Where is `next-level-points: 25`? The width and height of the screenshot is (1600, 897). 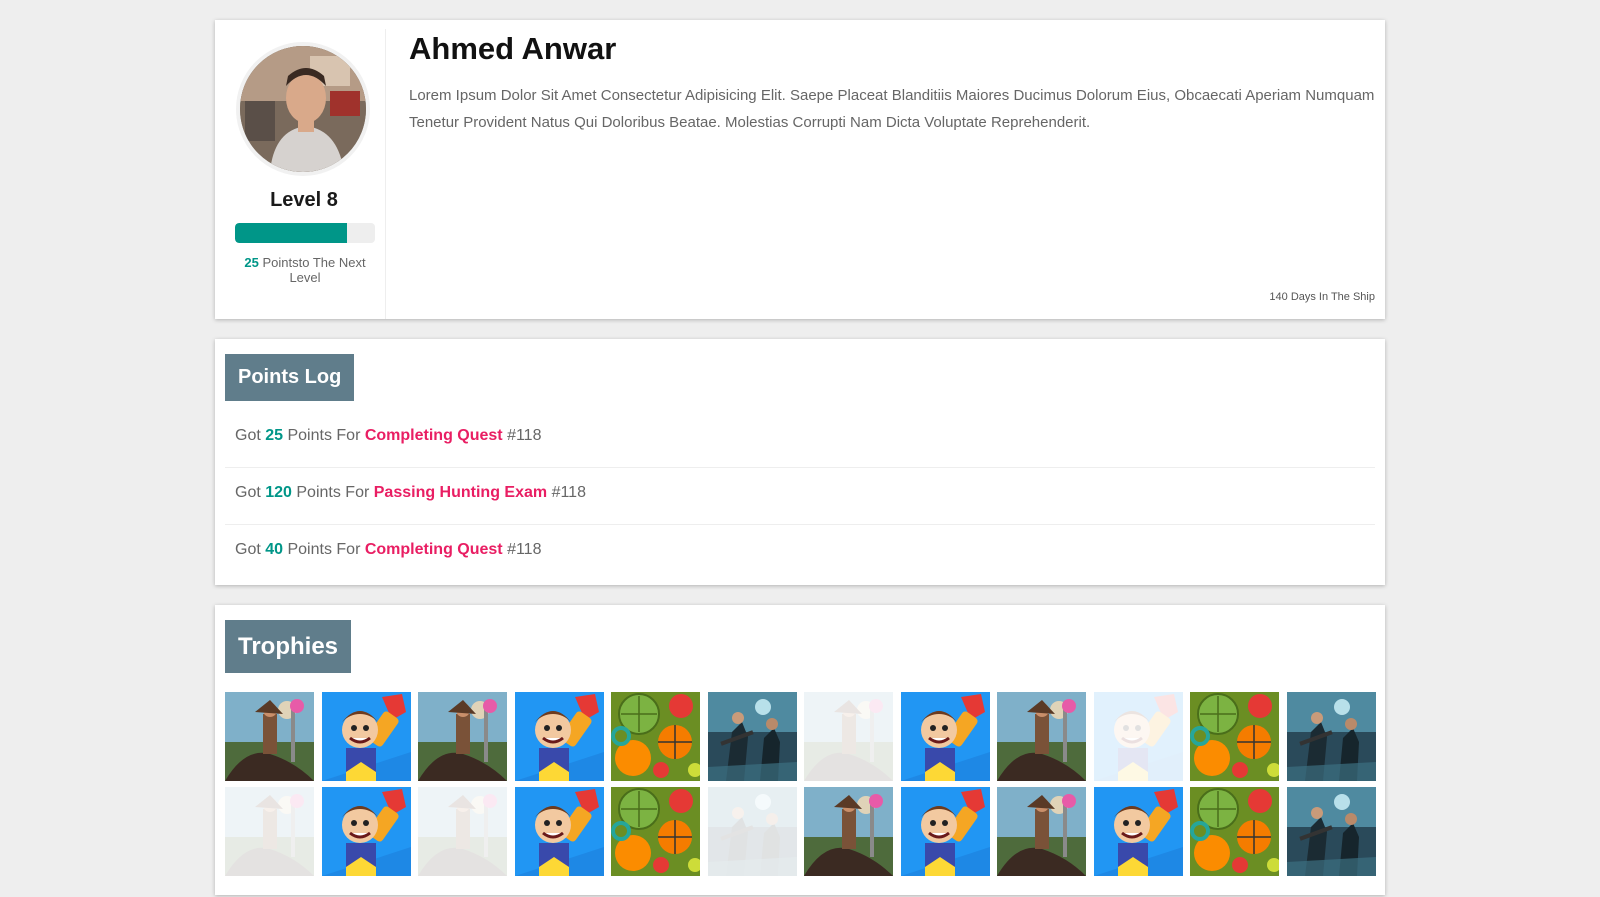 next-level-points: 25 is located at coordinates (251, 262).